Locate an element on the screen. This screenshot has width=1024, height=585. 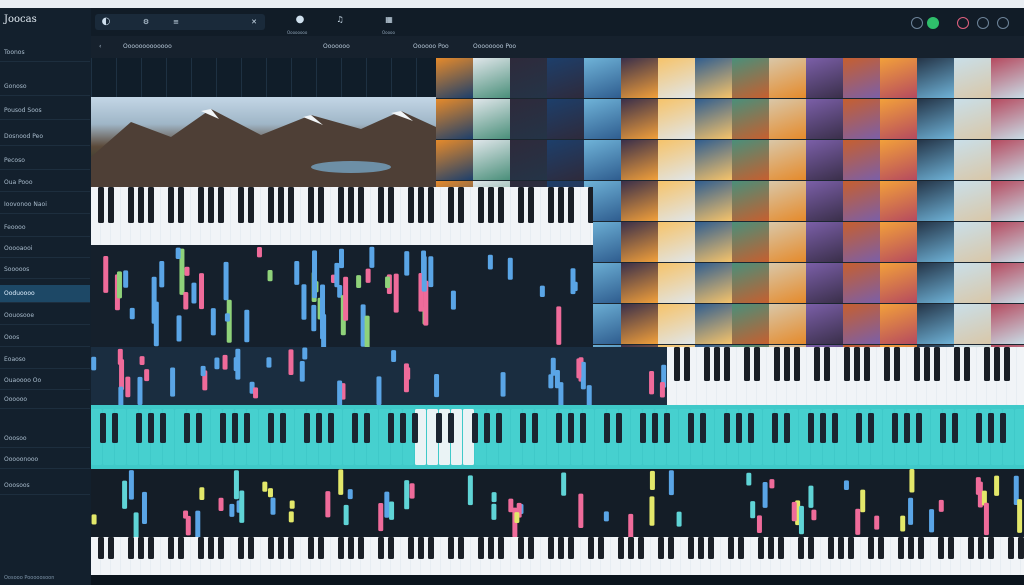
sidebar-item-2: Pousod Soos is located at coordinates (45, 111).